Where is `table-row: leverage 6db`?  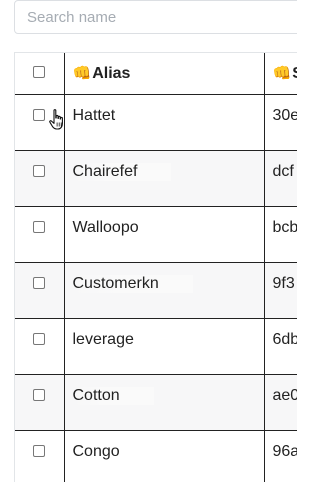
table-row: leverage 6db is located at coordinates (156, 346).